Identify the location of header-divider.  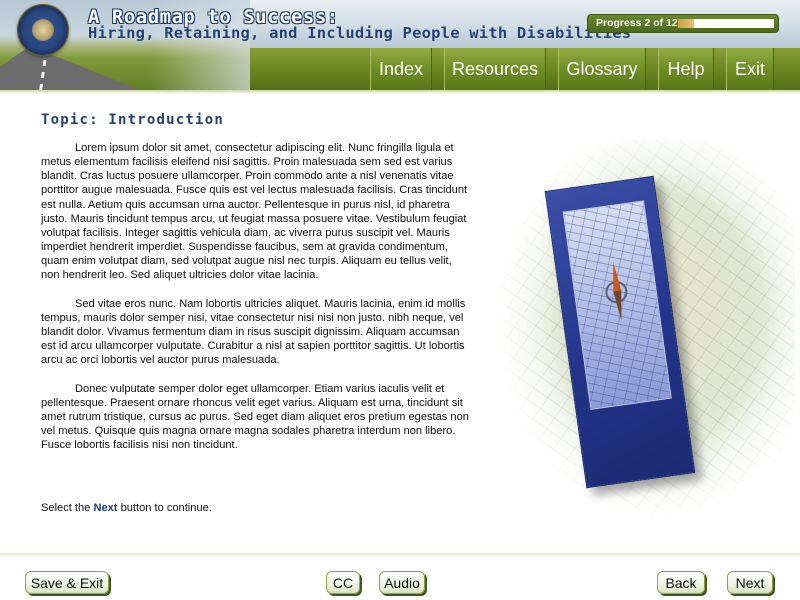
(400, 92).